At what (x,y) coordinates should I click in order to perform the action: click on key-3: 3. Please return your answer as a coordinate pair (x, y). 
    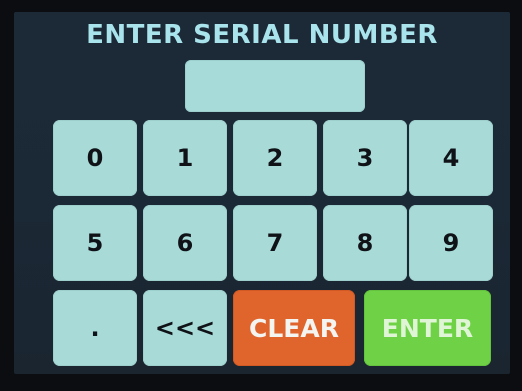
    Looking at the image, I should click on (365, 158).